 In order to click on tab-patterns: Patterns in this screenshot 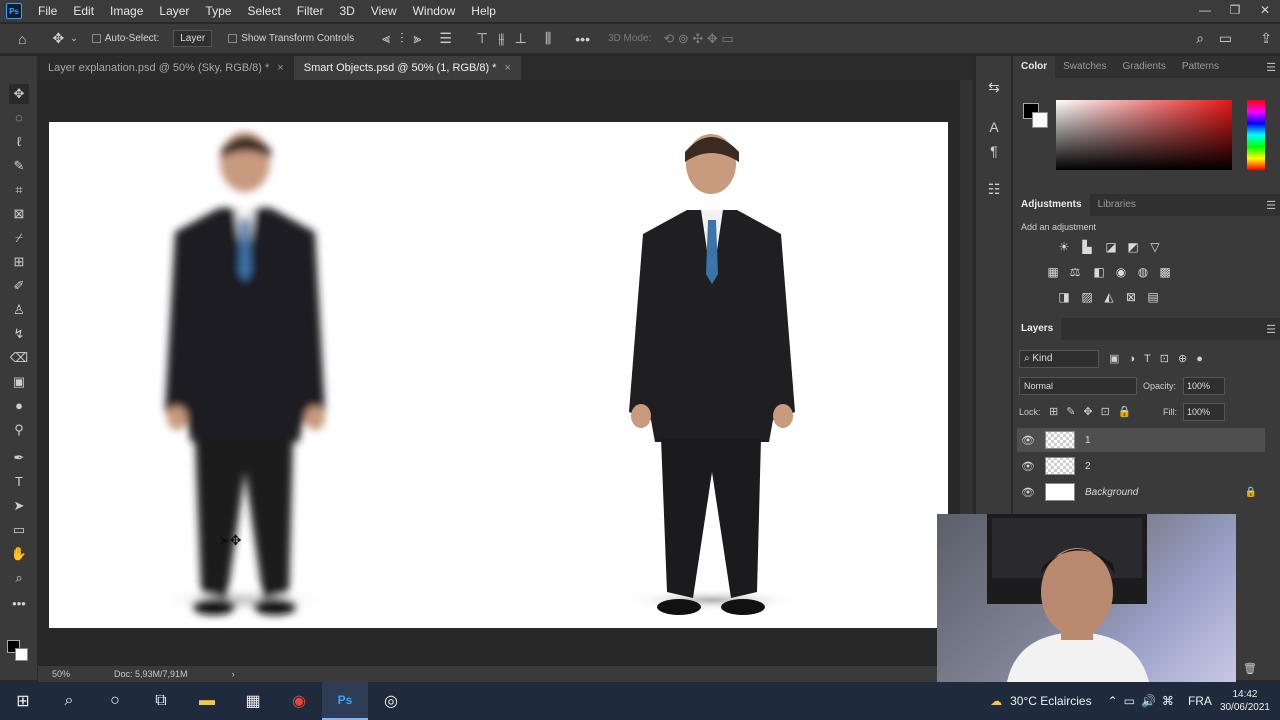, I will do `click(1200, 67)`.